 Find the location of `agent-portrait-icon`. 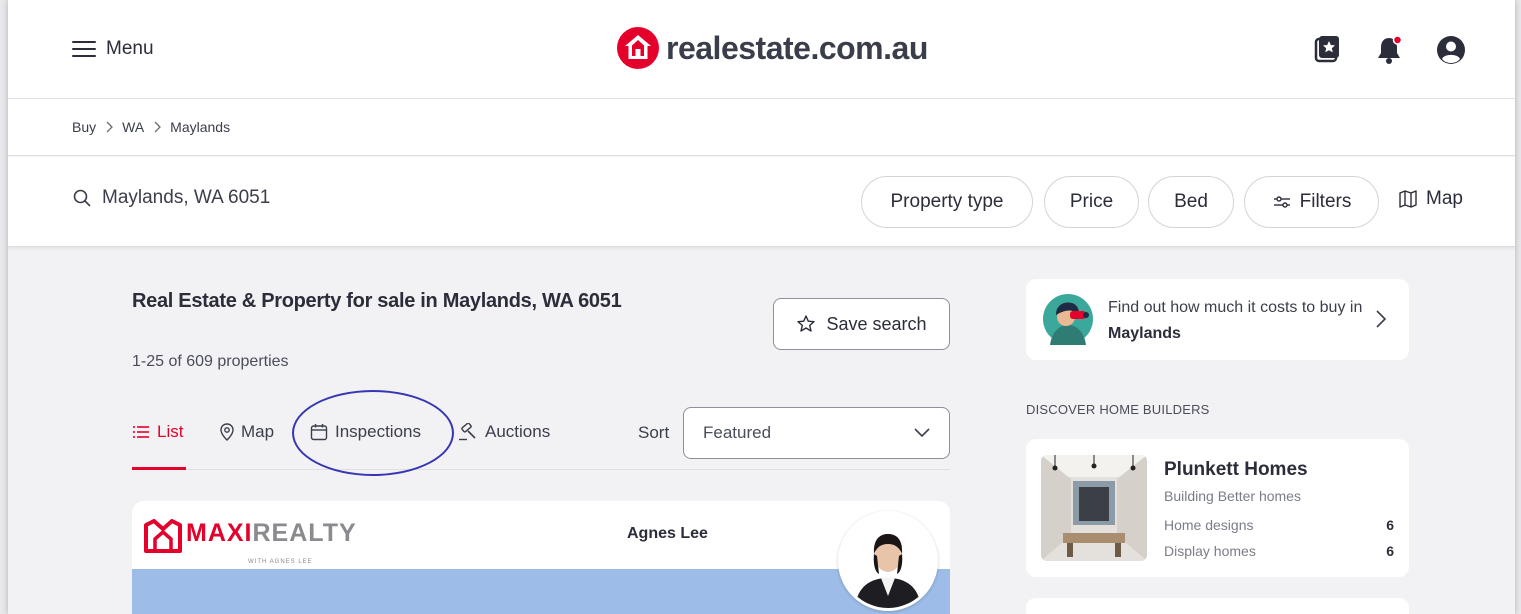

agent-portrait-icon is located at coordinates (888, 561).